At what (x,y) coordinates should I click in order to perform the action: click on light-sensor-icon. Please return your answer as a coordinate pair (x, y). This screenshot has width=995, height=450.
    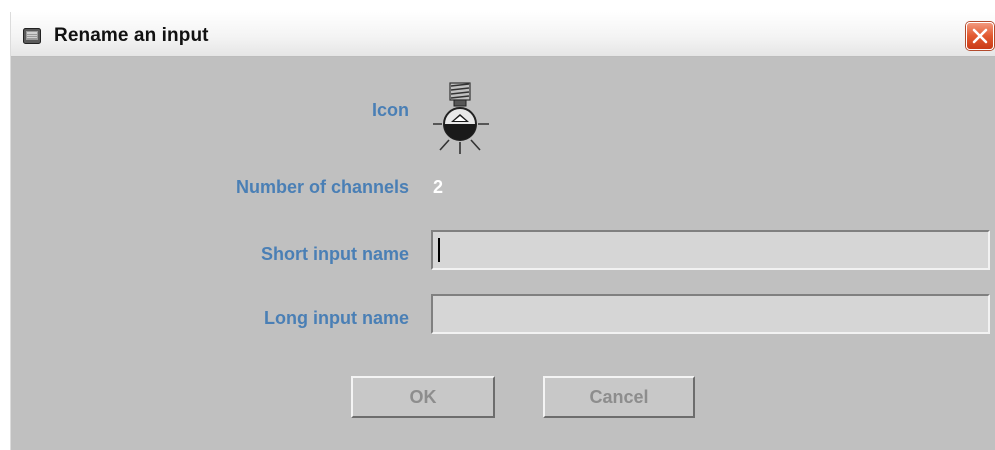
    Looking at the image, I should click on (463, 121).